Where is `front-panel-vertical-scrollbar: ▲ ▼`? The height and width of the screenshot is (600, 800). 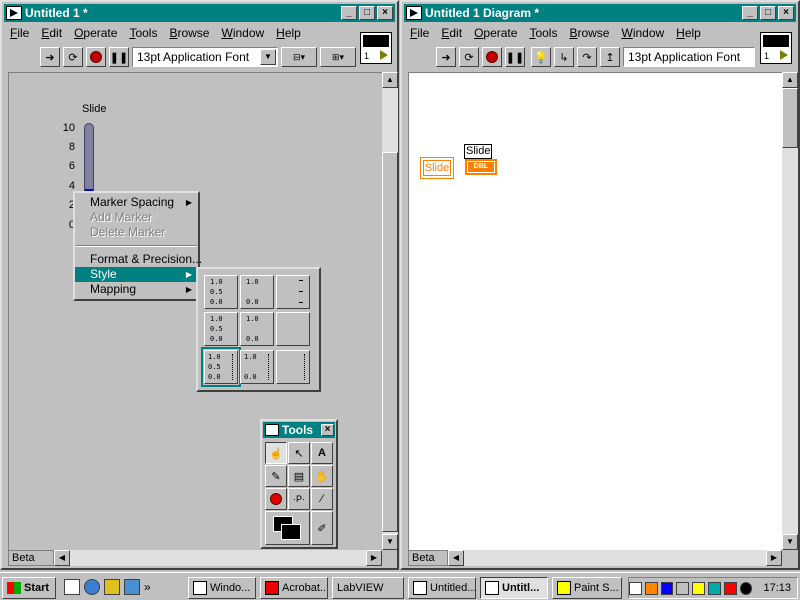
front-panel-vertical-scrollbar: ▲ ▼ is located at coordinates (390, 311).